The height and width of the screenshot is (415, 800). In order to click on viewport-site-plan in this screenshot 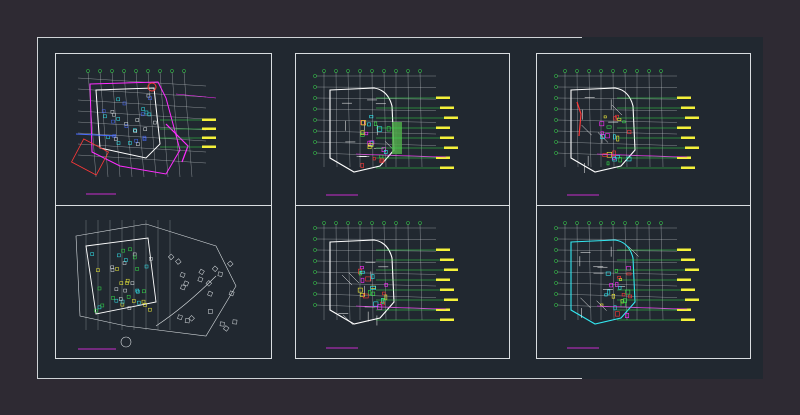, I will do `click(163, 282)`.